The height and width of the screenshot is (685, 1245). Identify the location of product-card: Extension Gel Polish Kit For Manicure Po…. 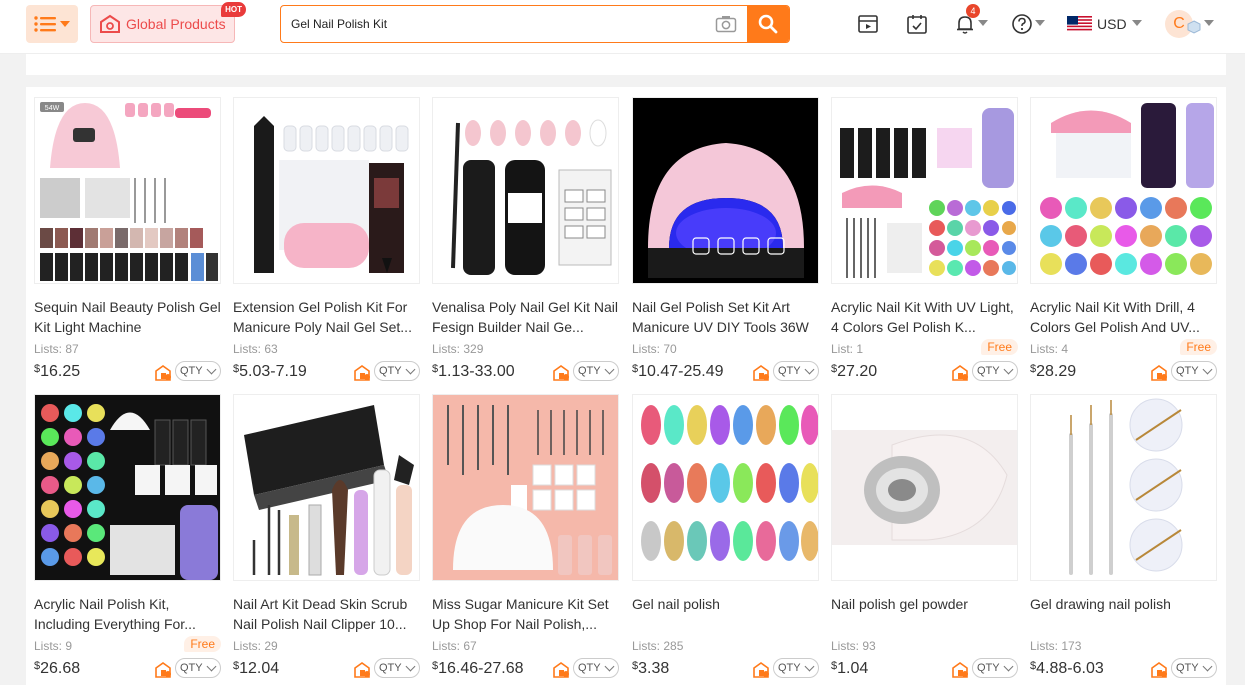
(326, 242).